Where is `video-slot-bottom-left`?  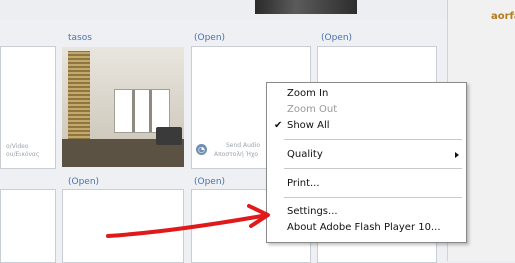
video-slot-bottom-left is located at coordinates (28, 226).